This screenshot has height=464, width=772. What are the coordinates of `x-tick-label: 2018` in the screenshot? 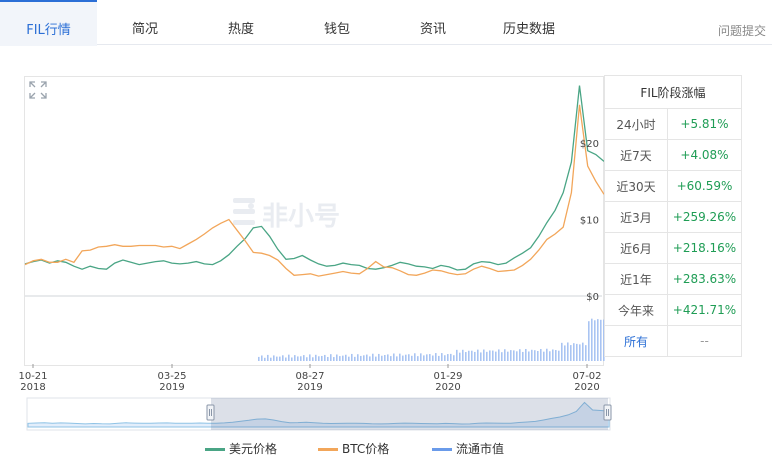 It's located at (32, 387).